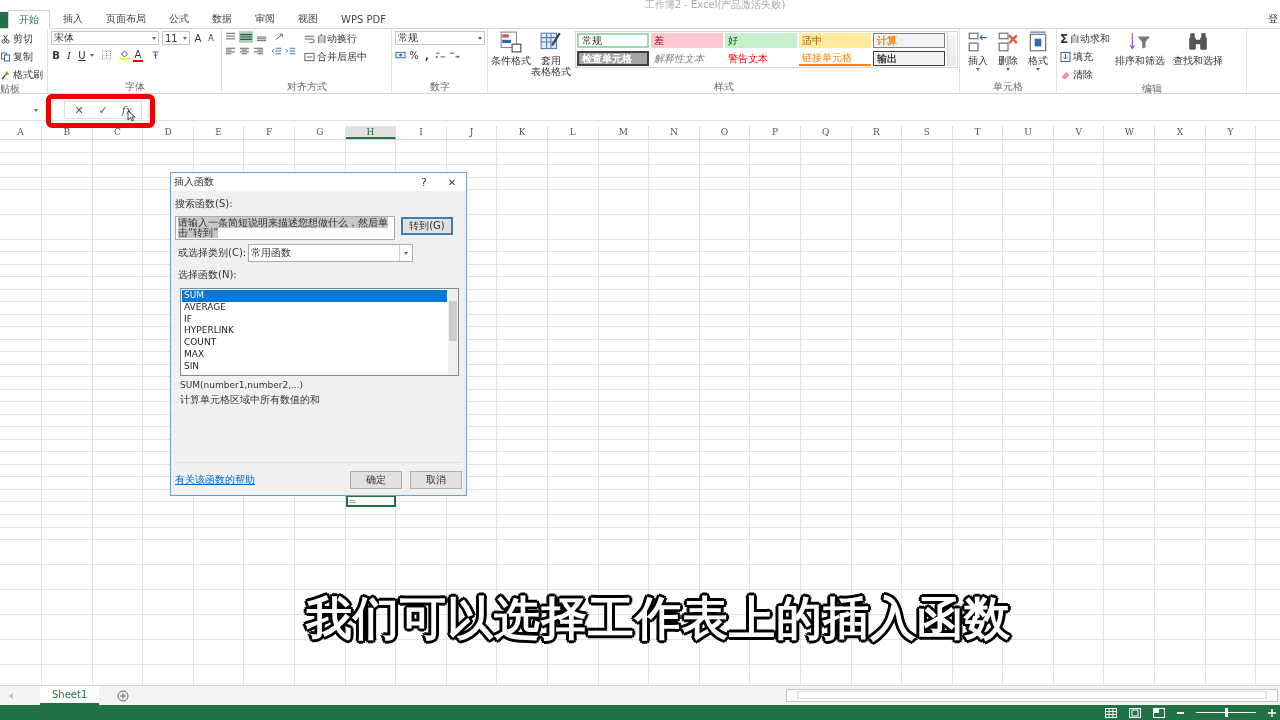  What do you see at coordinates (314, 366) in the screenshot?
I see `function-item: SIN` at bounding box center [314, 366].